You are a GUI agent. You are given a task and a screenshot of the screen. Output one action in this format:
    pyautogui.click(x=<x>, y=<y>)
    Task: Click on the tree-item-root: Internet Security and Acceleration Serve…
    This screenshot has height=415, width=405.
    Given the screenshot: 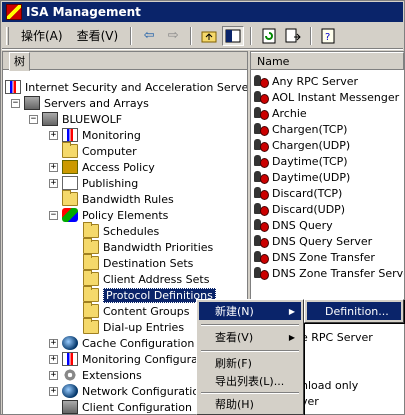 What is the action you would take?
    pyautogui.click(x=126, y=87)
    